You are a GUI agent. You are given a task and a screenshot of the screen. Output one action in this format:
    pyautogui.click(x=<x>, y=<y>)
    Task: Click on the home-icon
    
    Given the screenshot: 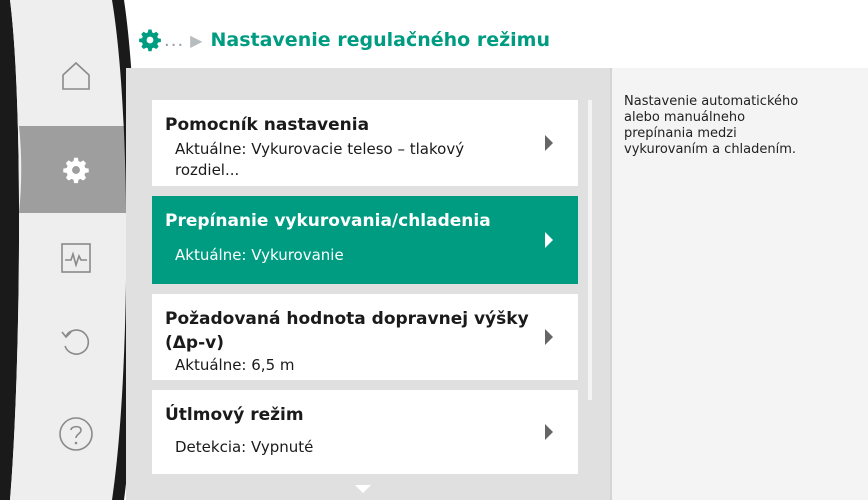 What is the action you would take?
    pyautogui.click(x=76, y=75)
    